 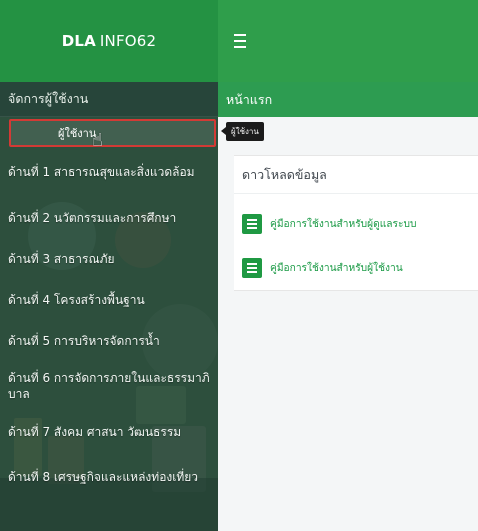 What do you see at coordinates (336, 268) in the screenshot?
I see `download-link-label: คู่มือการใช้งานสำหรับผู้ใช้งาน` at bounding box center [336, 268].